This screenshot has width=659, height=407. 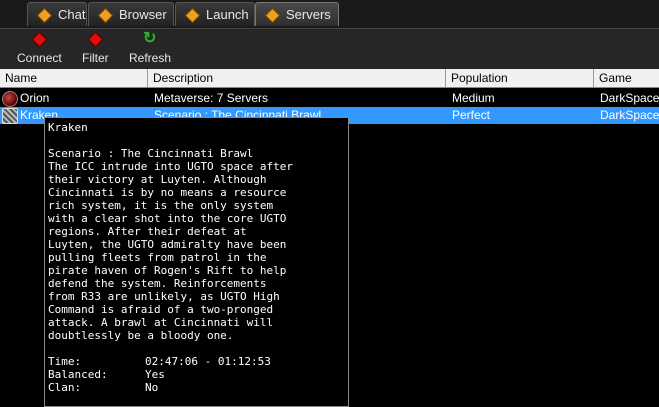 I want to click on tab-label: Servers, so click(x=308, y=14).